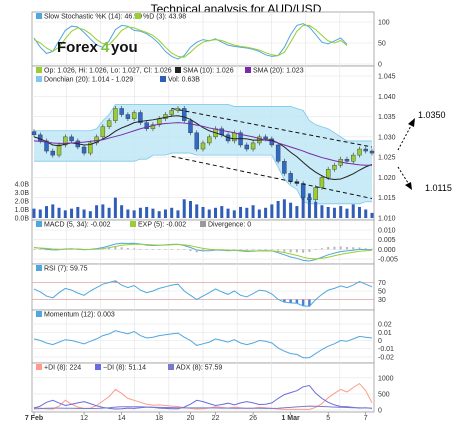  Describe the element at coordinates (208, 71) in the screenshot. I see `legend-label: SMA (10): 1.026` at that location.